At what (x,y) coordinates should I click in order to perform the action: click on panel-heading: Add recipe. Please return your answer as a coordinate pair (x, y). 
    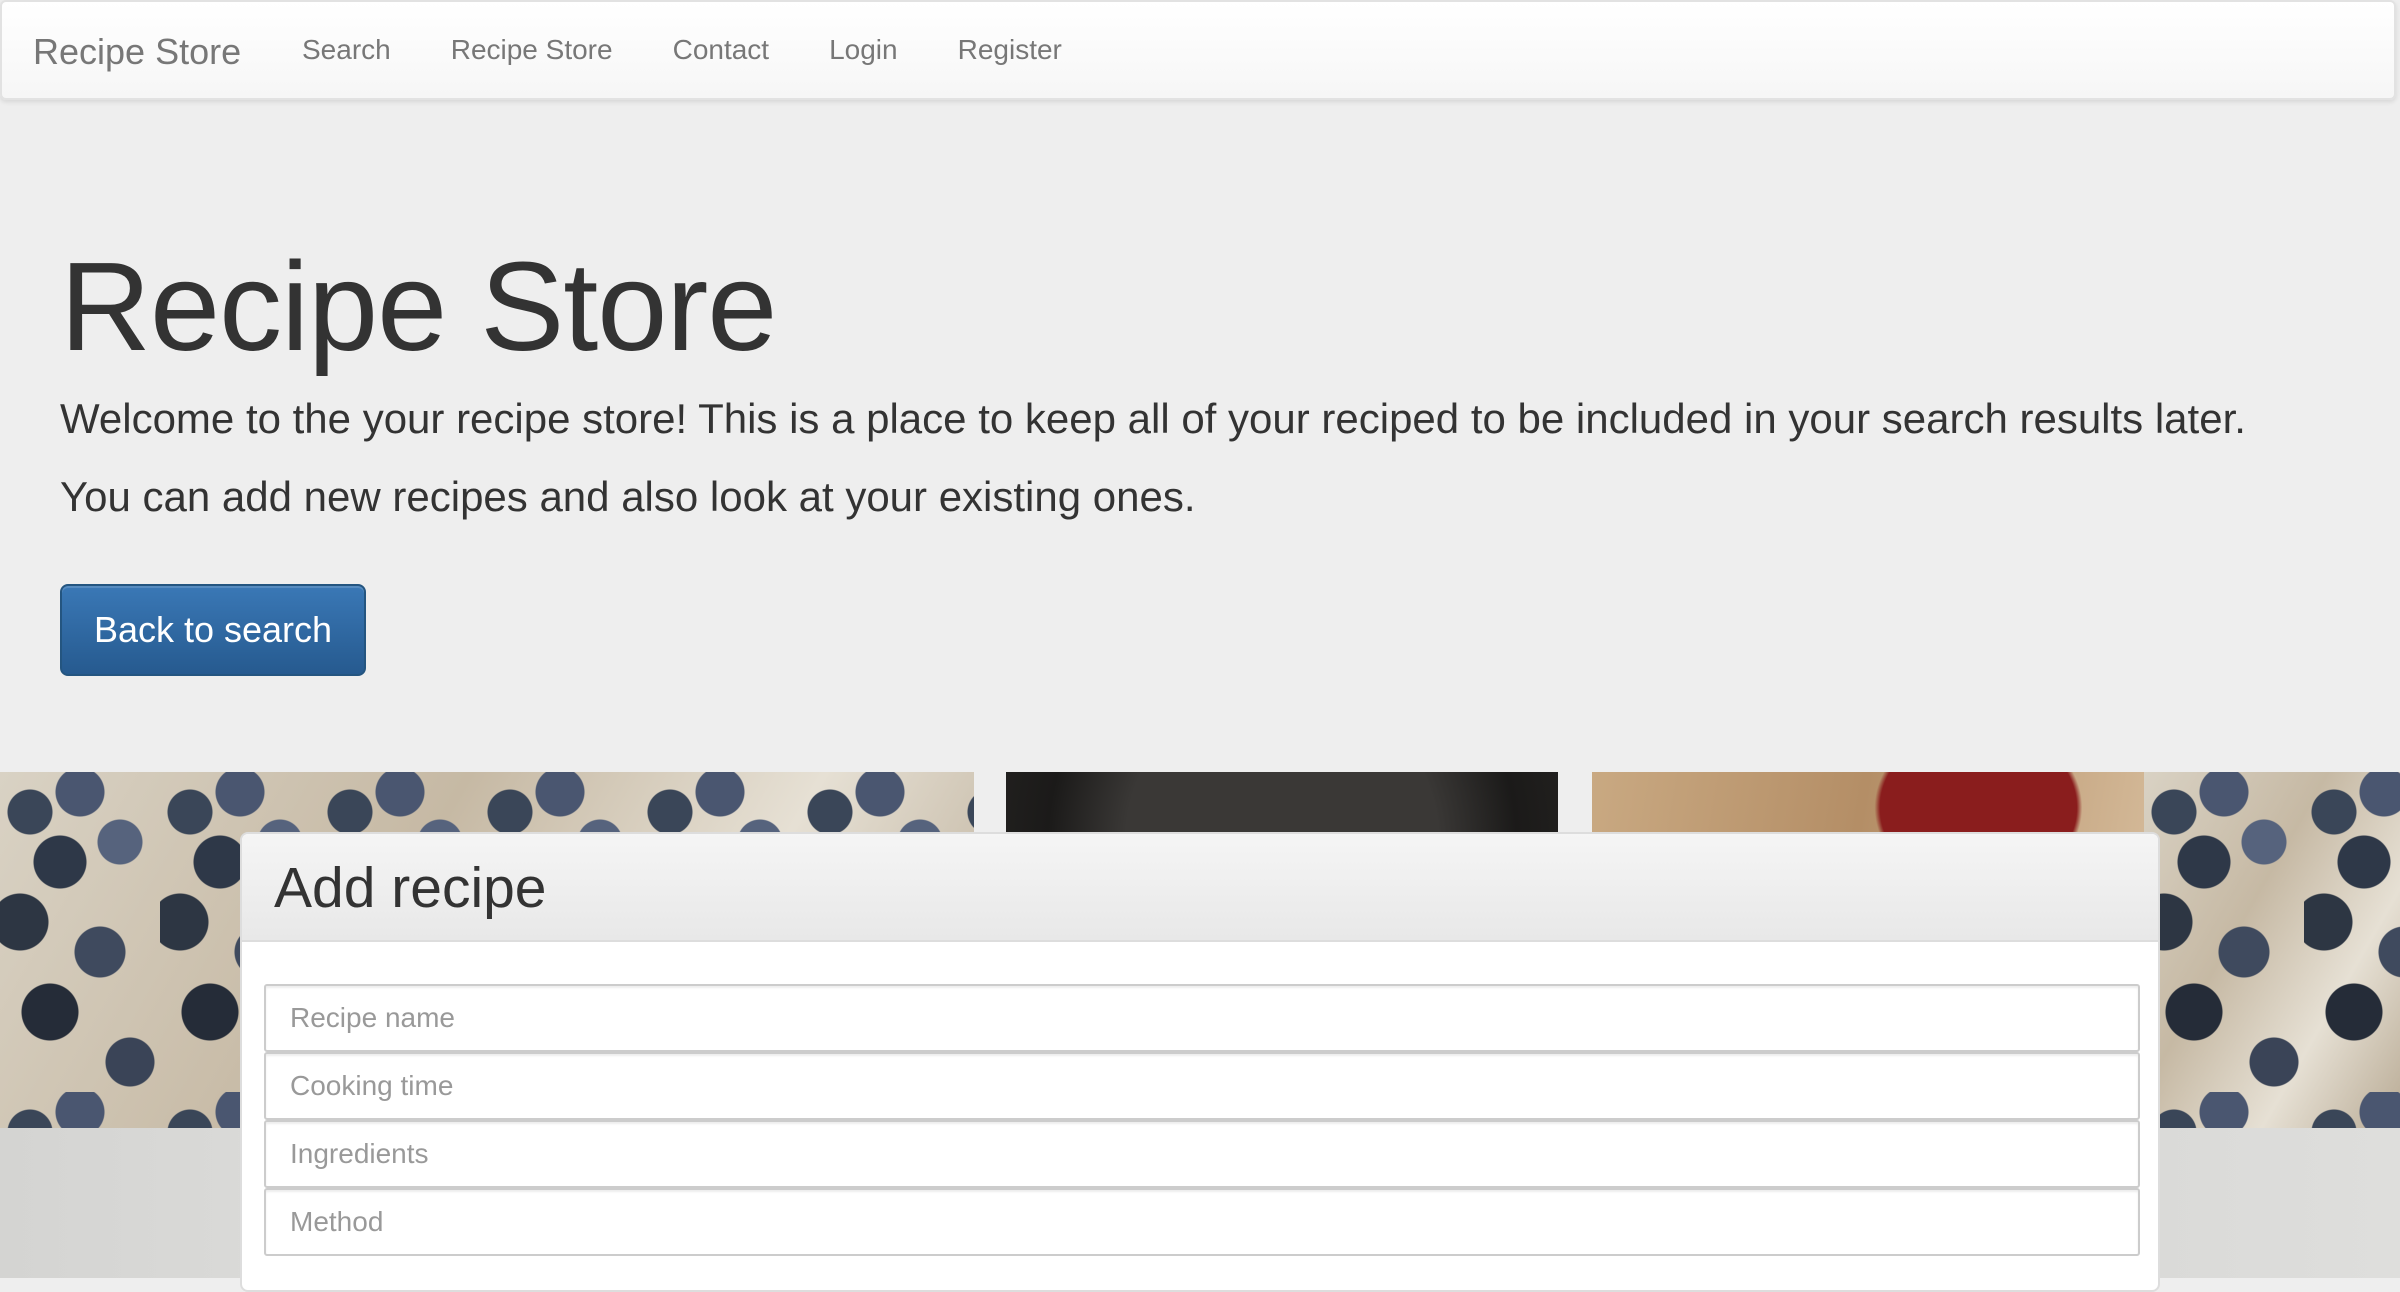
    Looking at the image, I should click on (1200, 888).